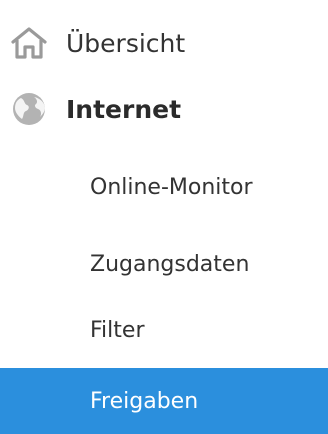  Describe the element at coordinates (144, 401) in the screenshot. I see `nav-subitem-label: Freigaben` at that location.